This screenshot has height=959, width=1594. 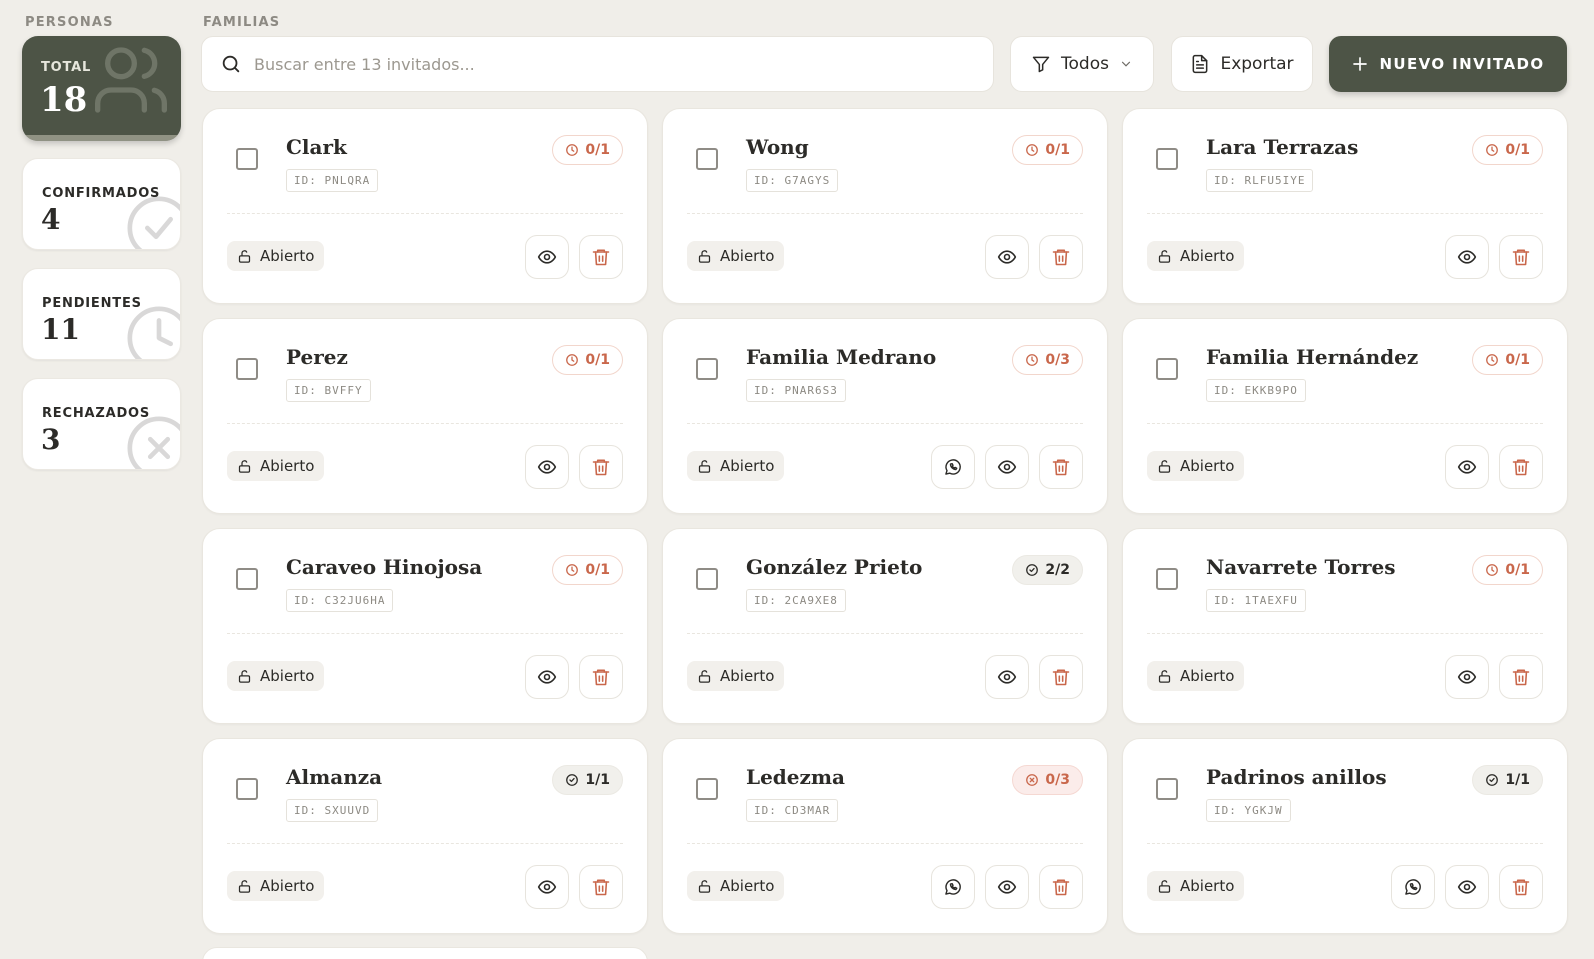 What do you see at coordinates (1448, 64) in the screenshot?
I see `new-guest-button: NUEVO INVITADO` at bounding box center [1448, 64].